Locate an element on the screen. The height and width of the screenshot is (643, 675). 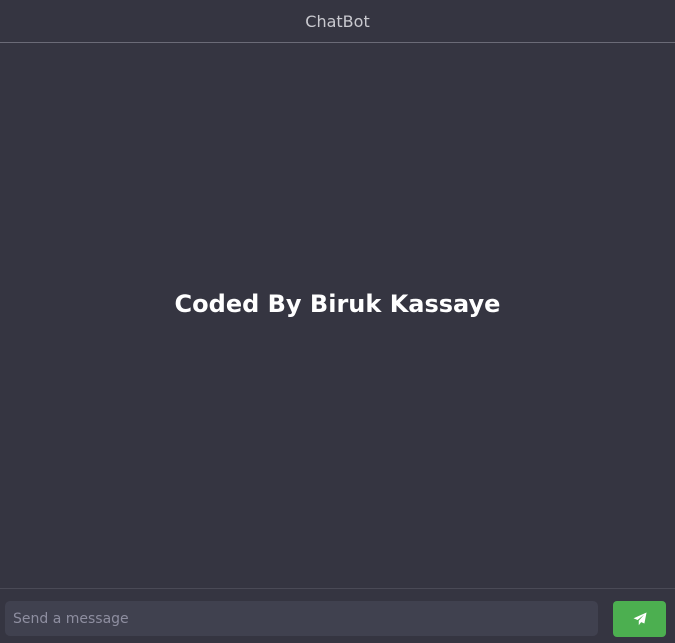
splash-text: Coded By Biruk Kassaye is located at coordinates (337, 304).